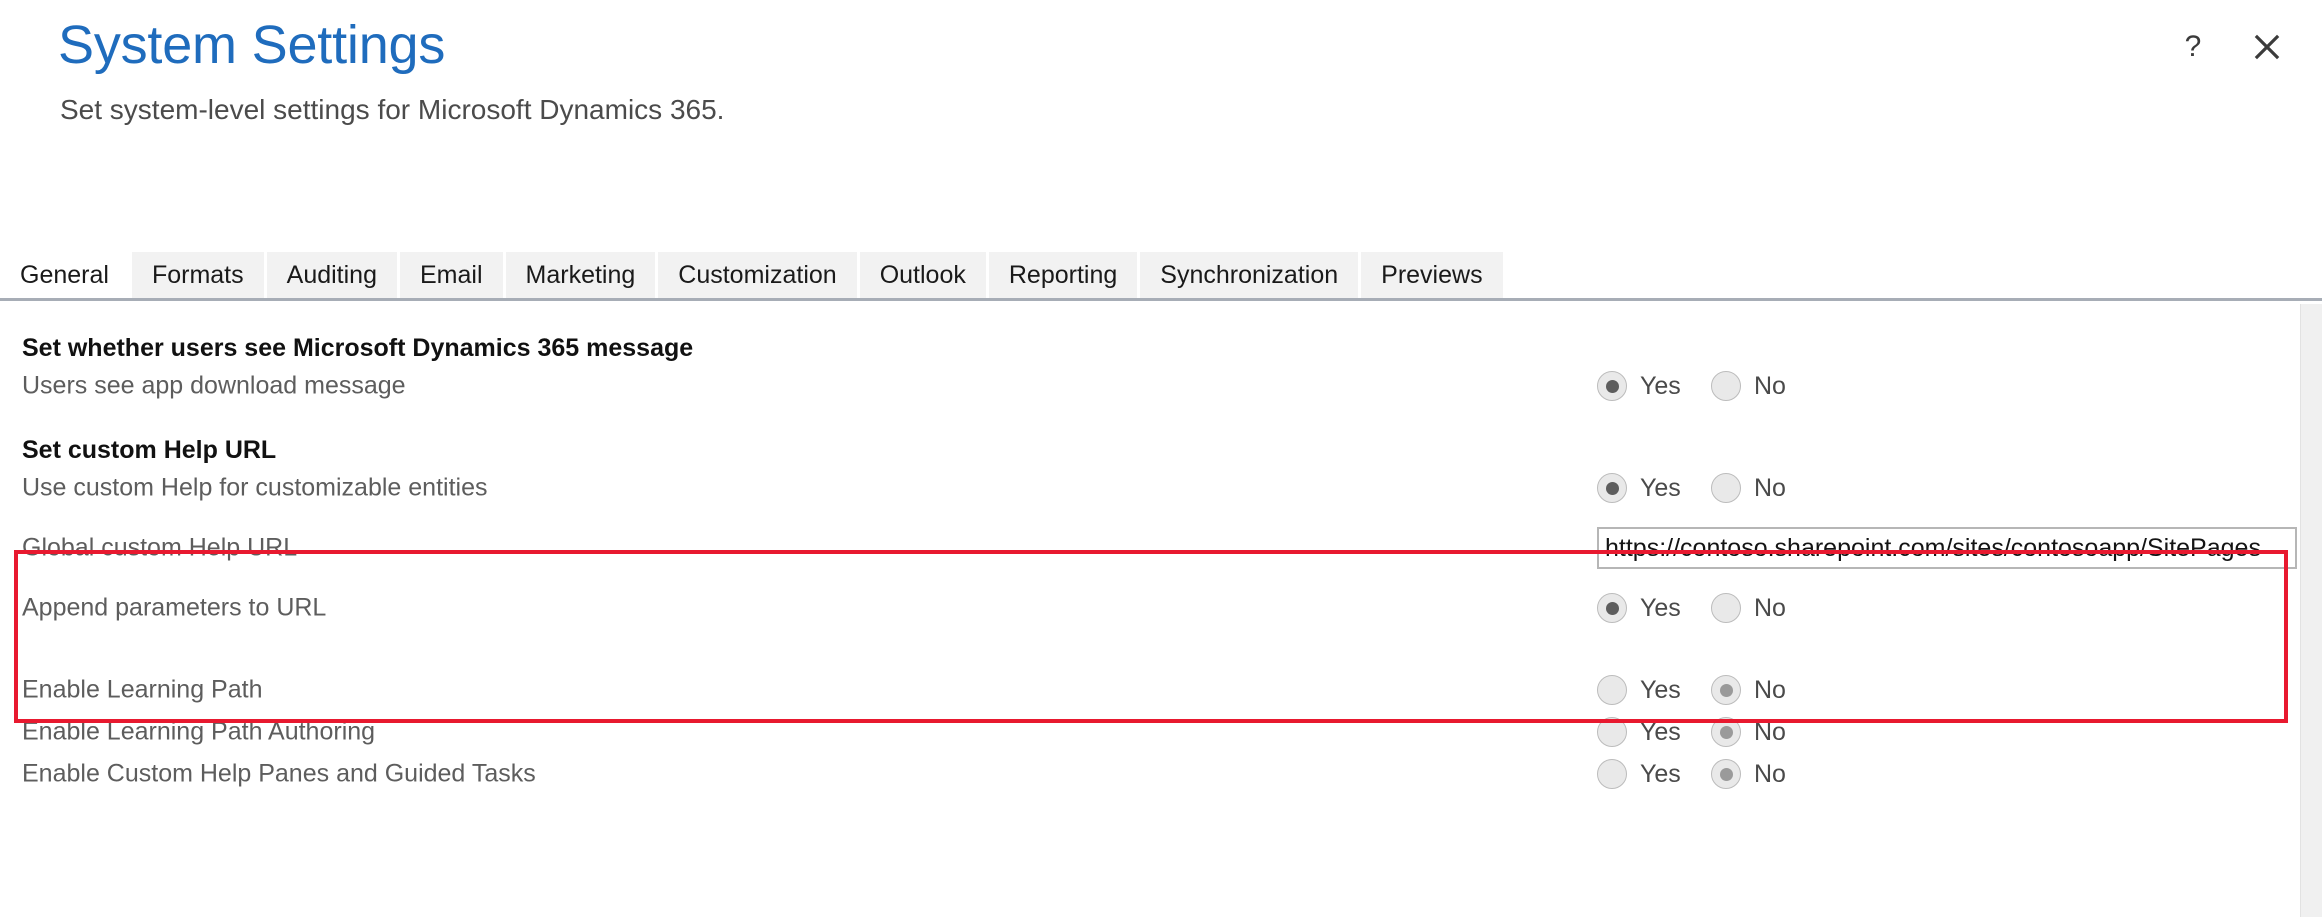  I want to click on tab-marketing: Marketing, so click(580, 275).